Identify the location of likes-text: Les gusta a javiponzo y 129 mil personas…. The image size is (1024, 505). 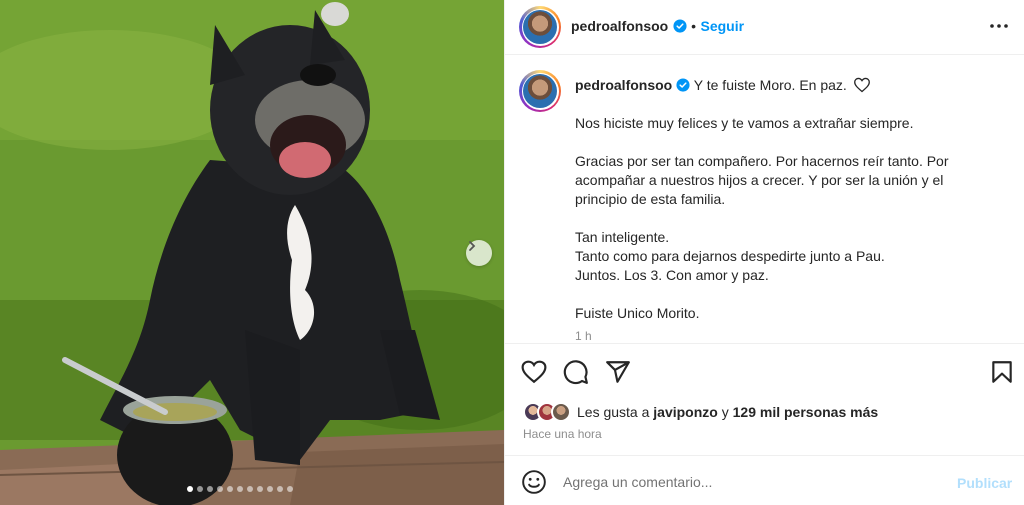
(727, 412).